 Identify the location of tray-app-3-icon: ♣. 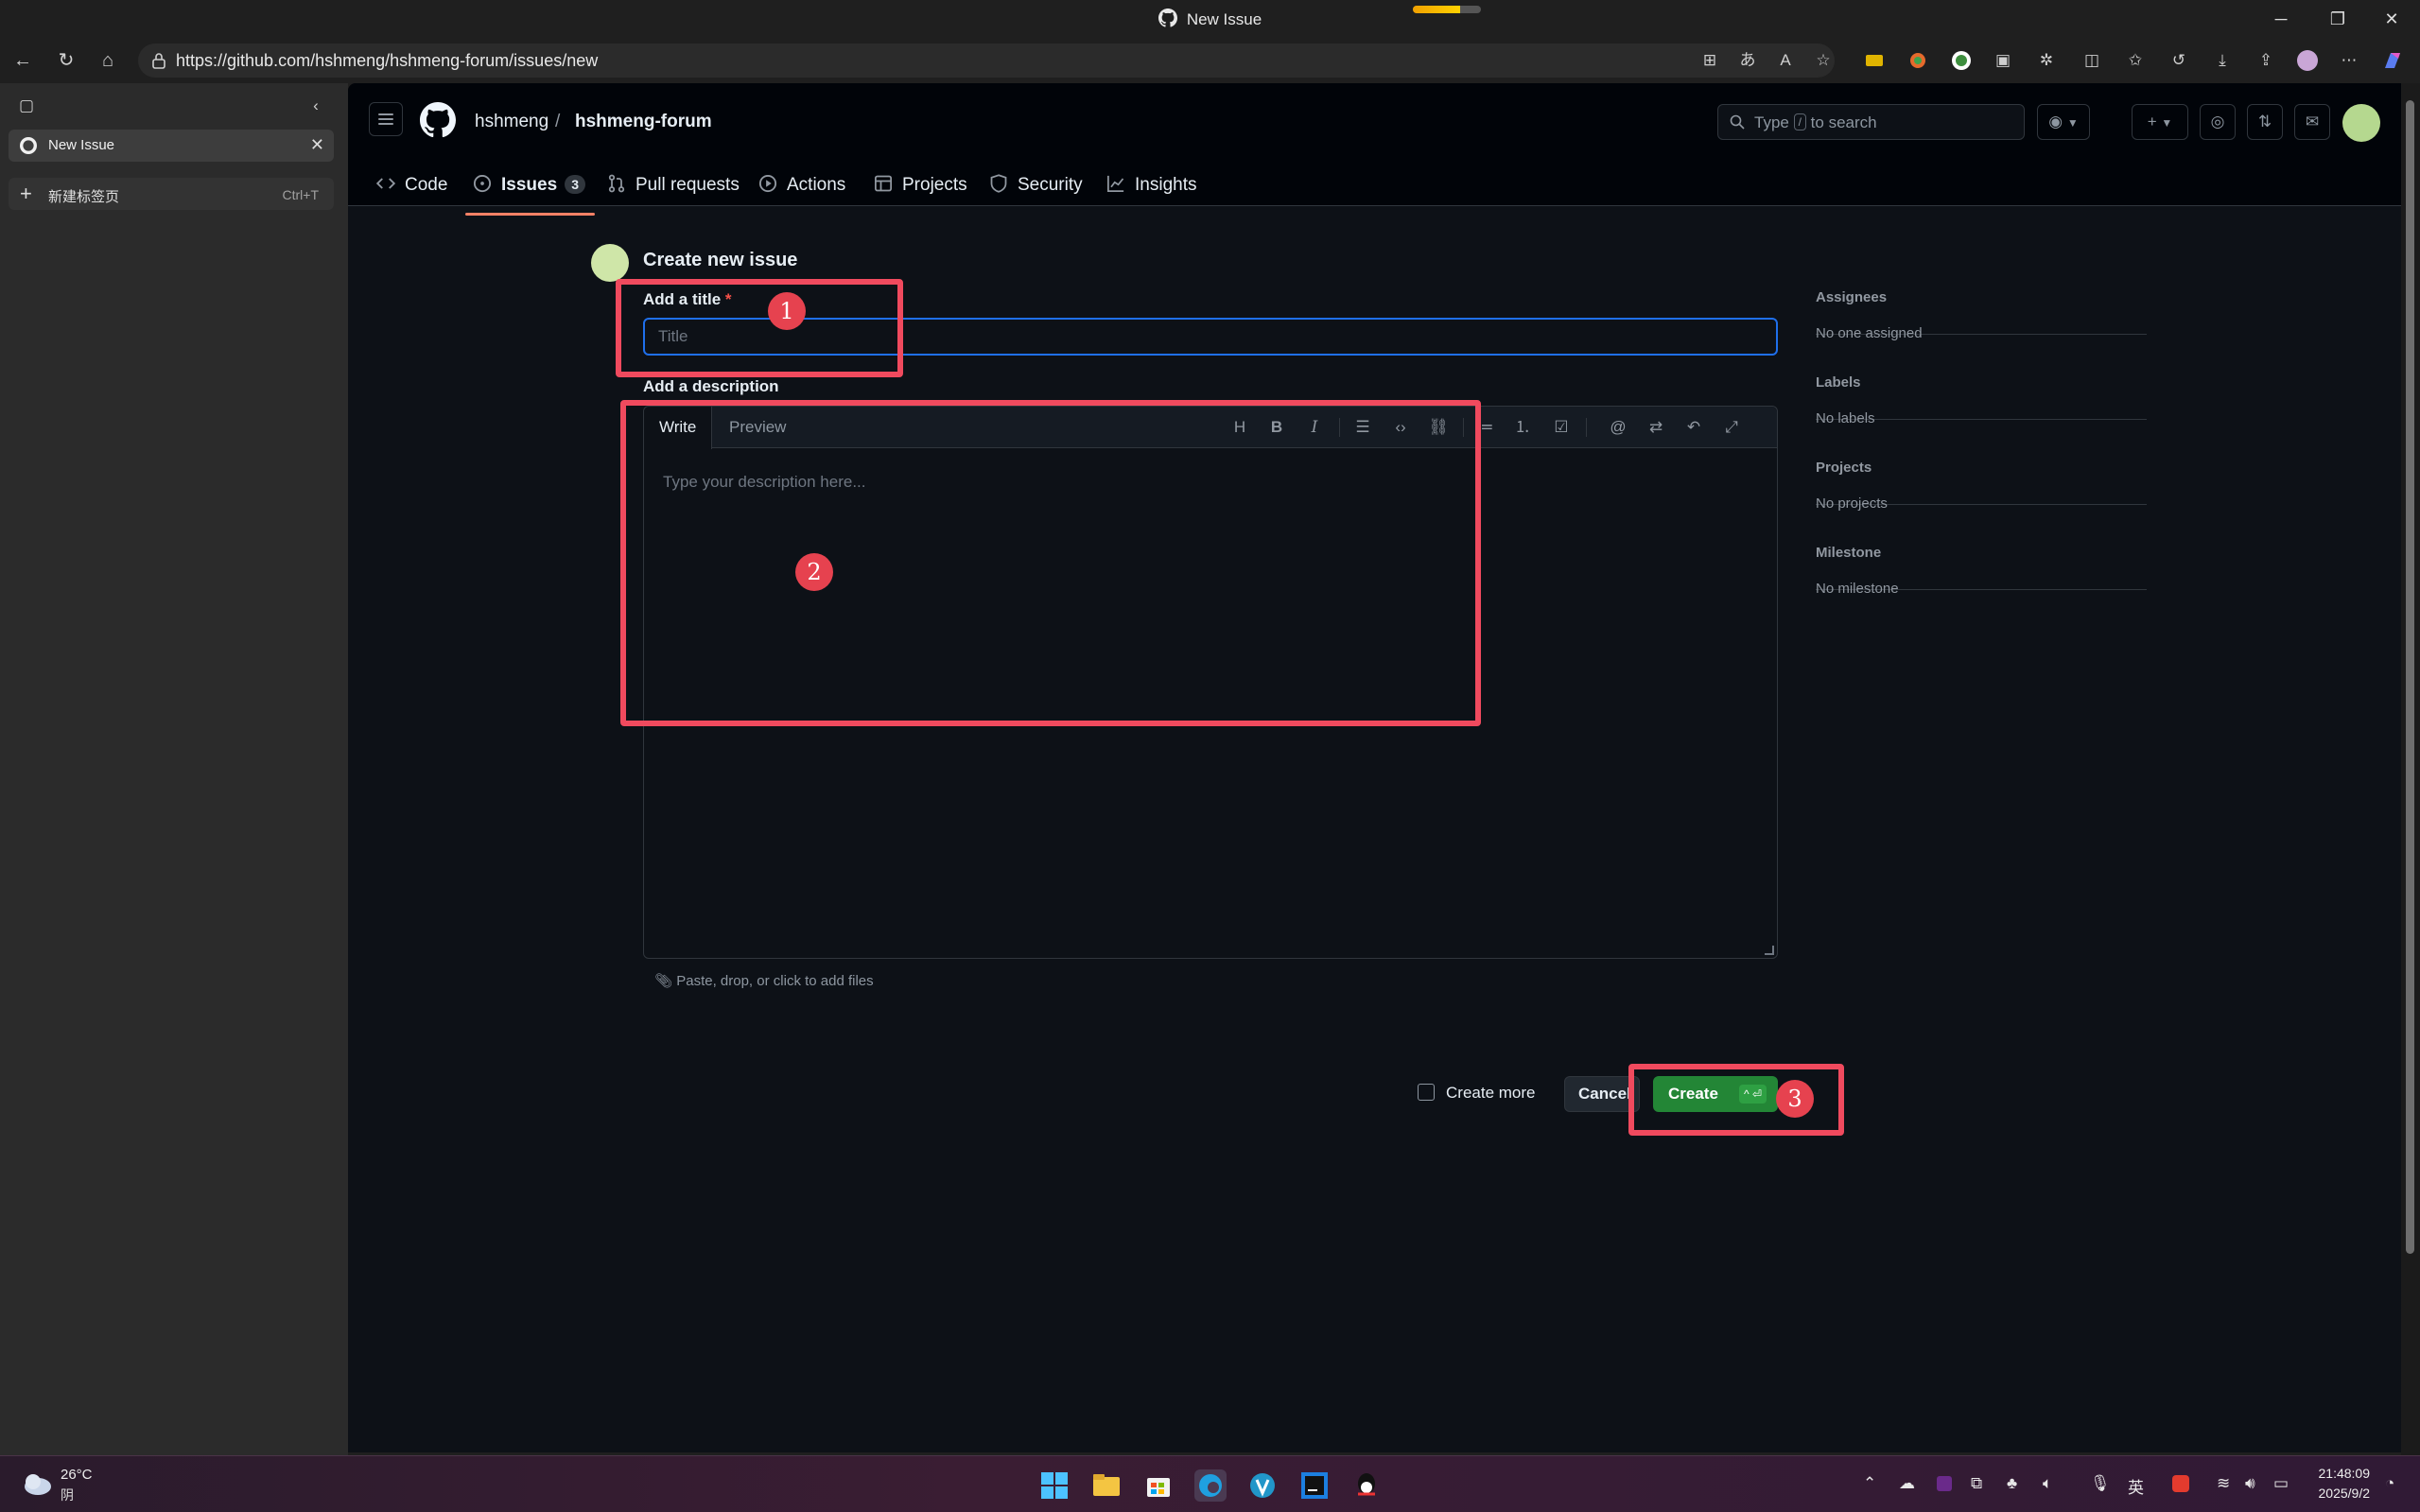
(2012, 1483).